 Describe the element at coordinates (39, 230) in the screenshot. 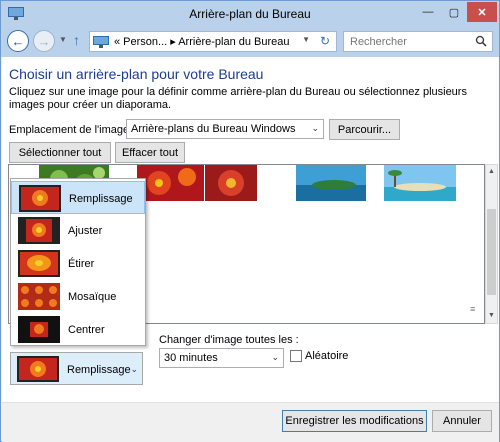

I see `fit-preview-icon` at that location.